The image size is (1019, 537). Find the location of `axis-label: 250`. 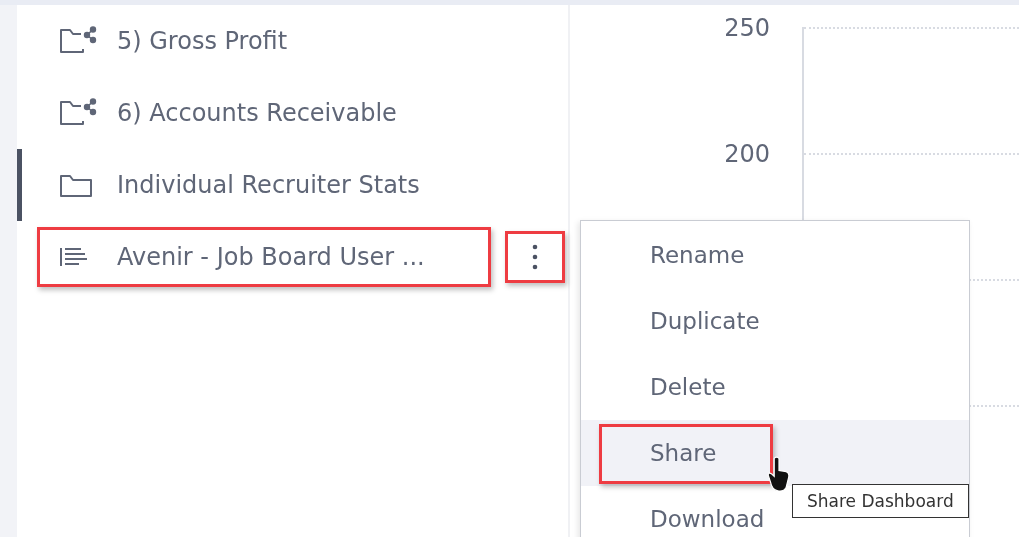

axis-label: 250 is located at coordinates (747, 28).